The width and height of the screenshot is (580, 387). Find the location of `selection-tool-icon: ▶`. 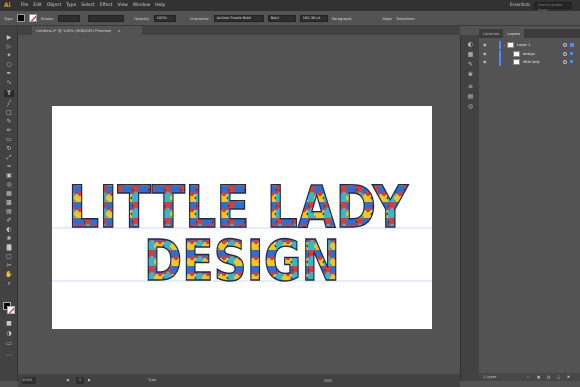

selection-tool-icon: ▶ is located at coordinates (9, 37).